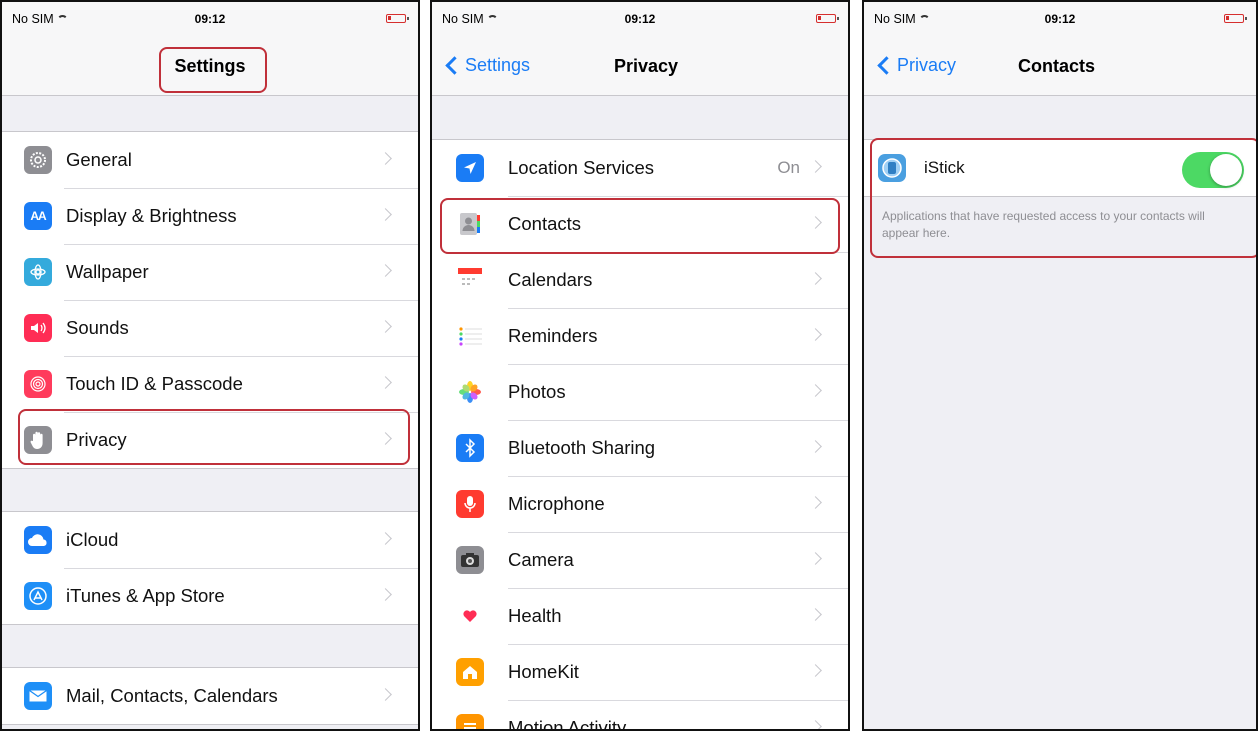 This screenshot has width=1258, height=731. Describe the element at coordinates (1057, 66) in the screenshot. I see `page-title: Contacts` at that location.